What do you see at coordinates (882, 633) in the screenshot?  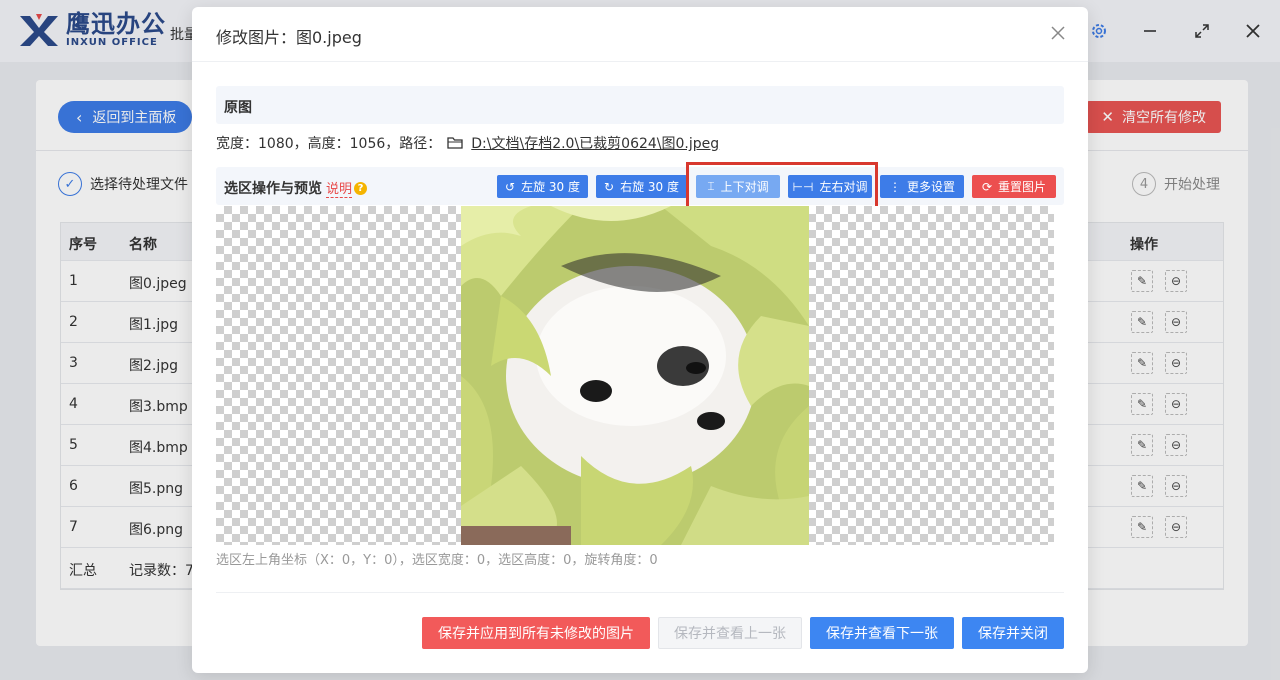 I see `save-view-next-button: 保存并查看下一张` at bounding box center [882, 633].